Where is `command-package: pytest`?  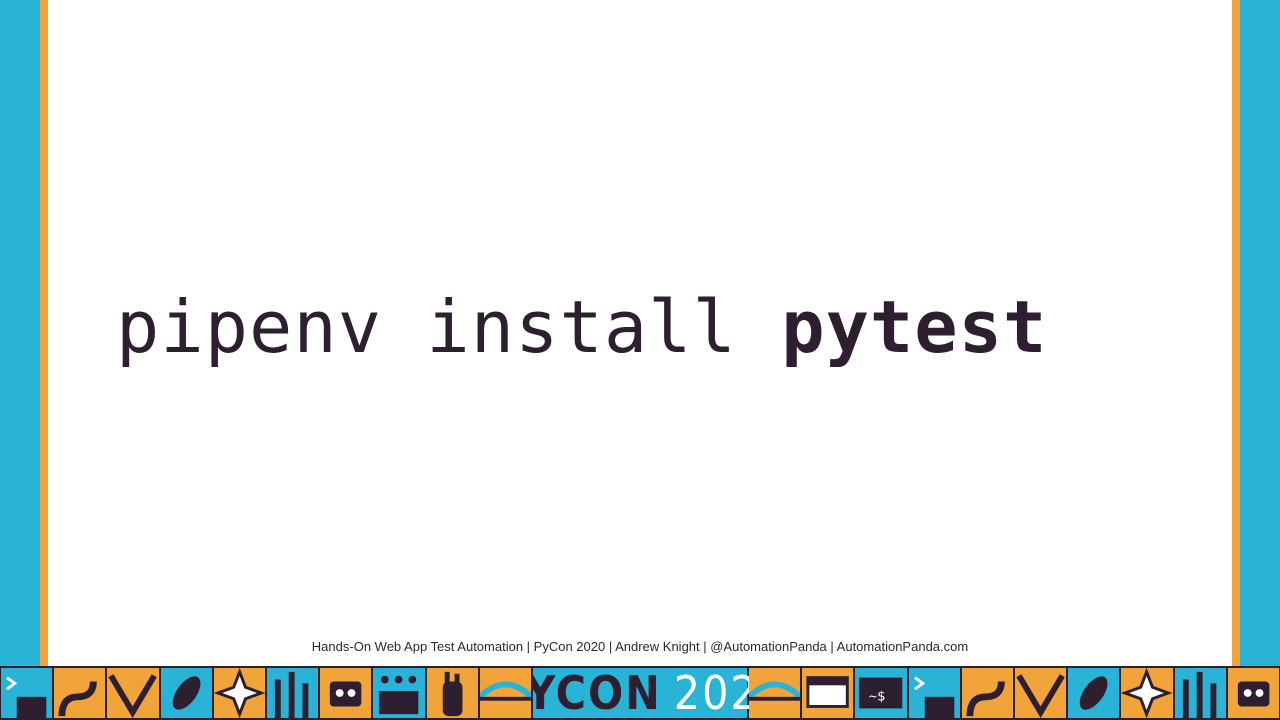 command-package: pytest is located at coordinates (914, 327).